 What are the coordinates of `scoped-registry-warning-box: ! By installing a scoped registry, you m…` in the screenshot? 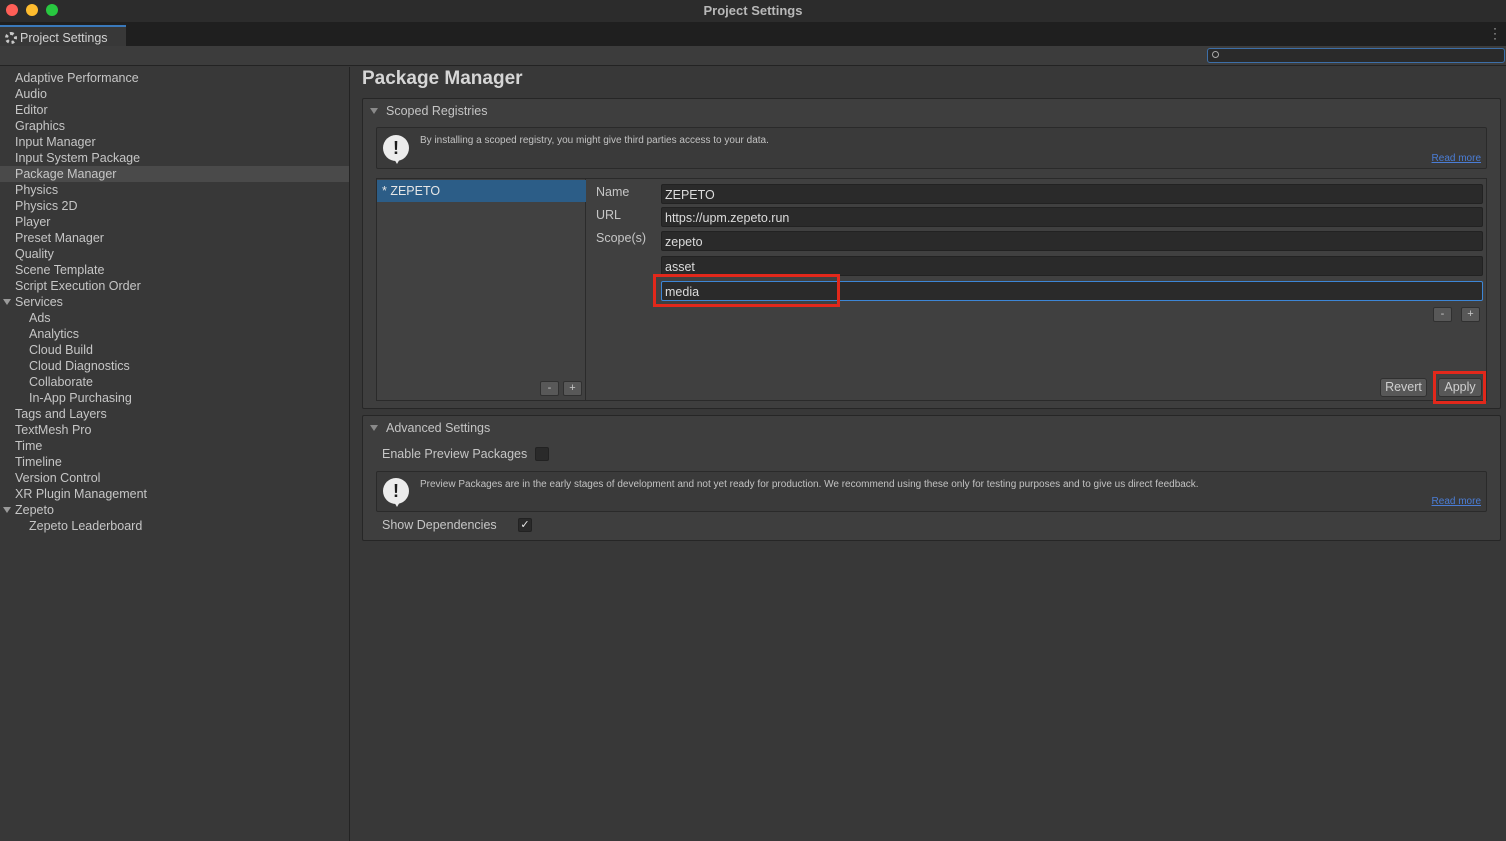 It's located at (931, 148).